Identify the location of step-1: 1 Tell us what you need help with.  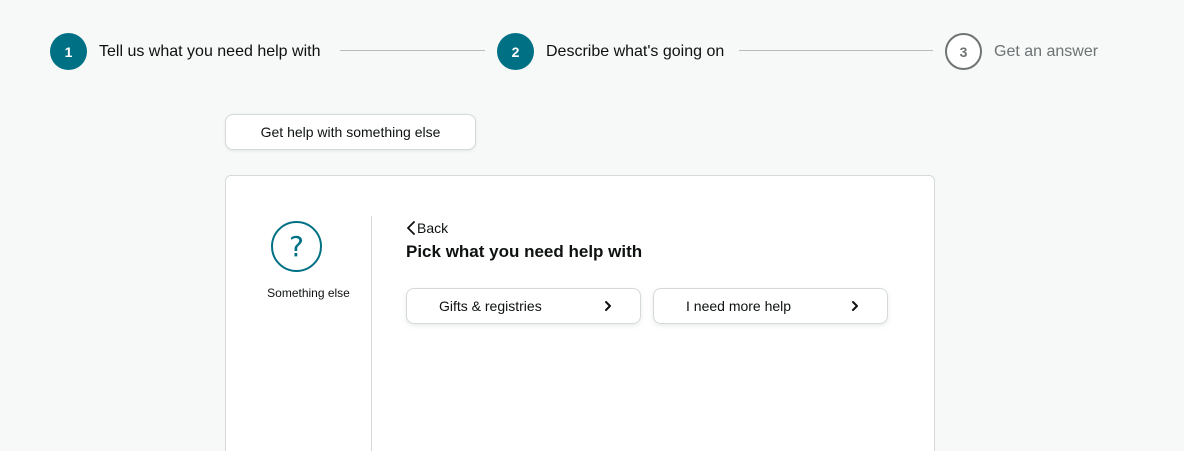
(185, 51).